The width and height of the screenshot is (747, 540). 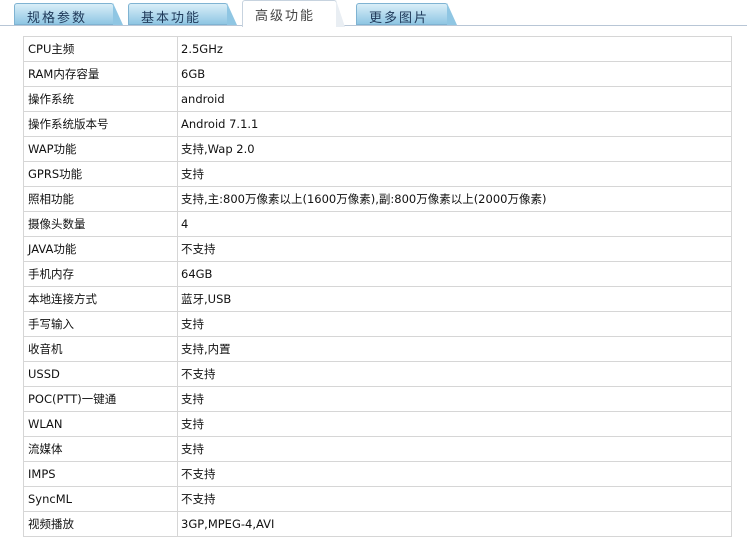 What do you see at coordinates (101, 374) in the screenshot?
I see `spec-label: USSD` at bounding box center [101, 374].